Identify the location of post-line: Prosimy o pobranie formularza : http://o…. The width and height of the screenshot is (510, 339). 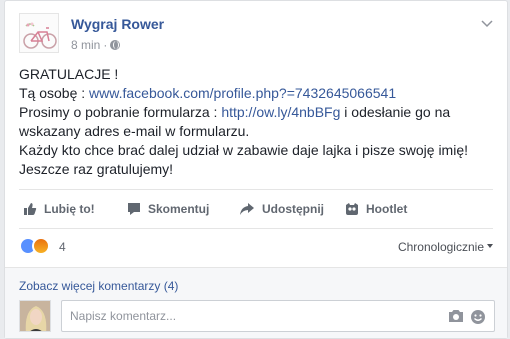
(256, 112).